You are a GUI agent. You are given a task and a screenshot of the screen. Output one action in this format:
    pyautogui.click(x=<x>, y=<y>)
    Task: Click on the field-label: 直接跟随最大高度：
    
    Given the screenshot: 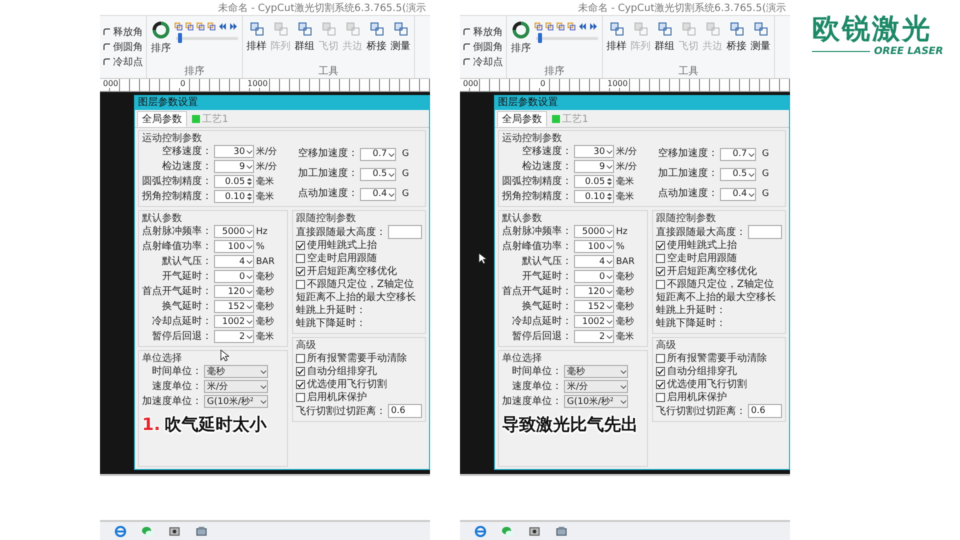 What is the action you would take?
    pyautogui.click(x=341, y=232)
    